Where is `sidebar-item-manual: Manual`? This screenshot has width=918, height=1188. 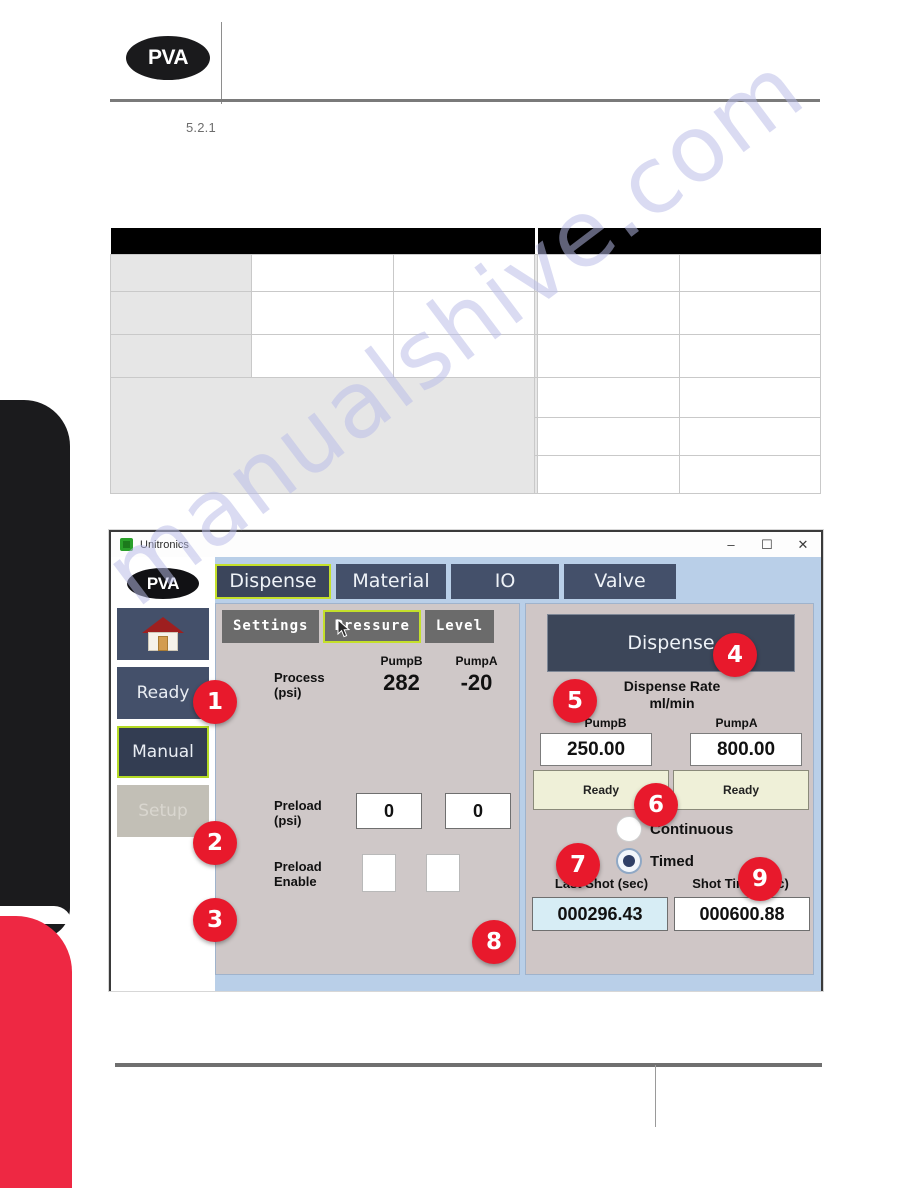
sidebar-item-manual: Manual is located at coordinates (163, 752).